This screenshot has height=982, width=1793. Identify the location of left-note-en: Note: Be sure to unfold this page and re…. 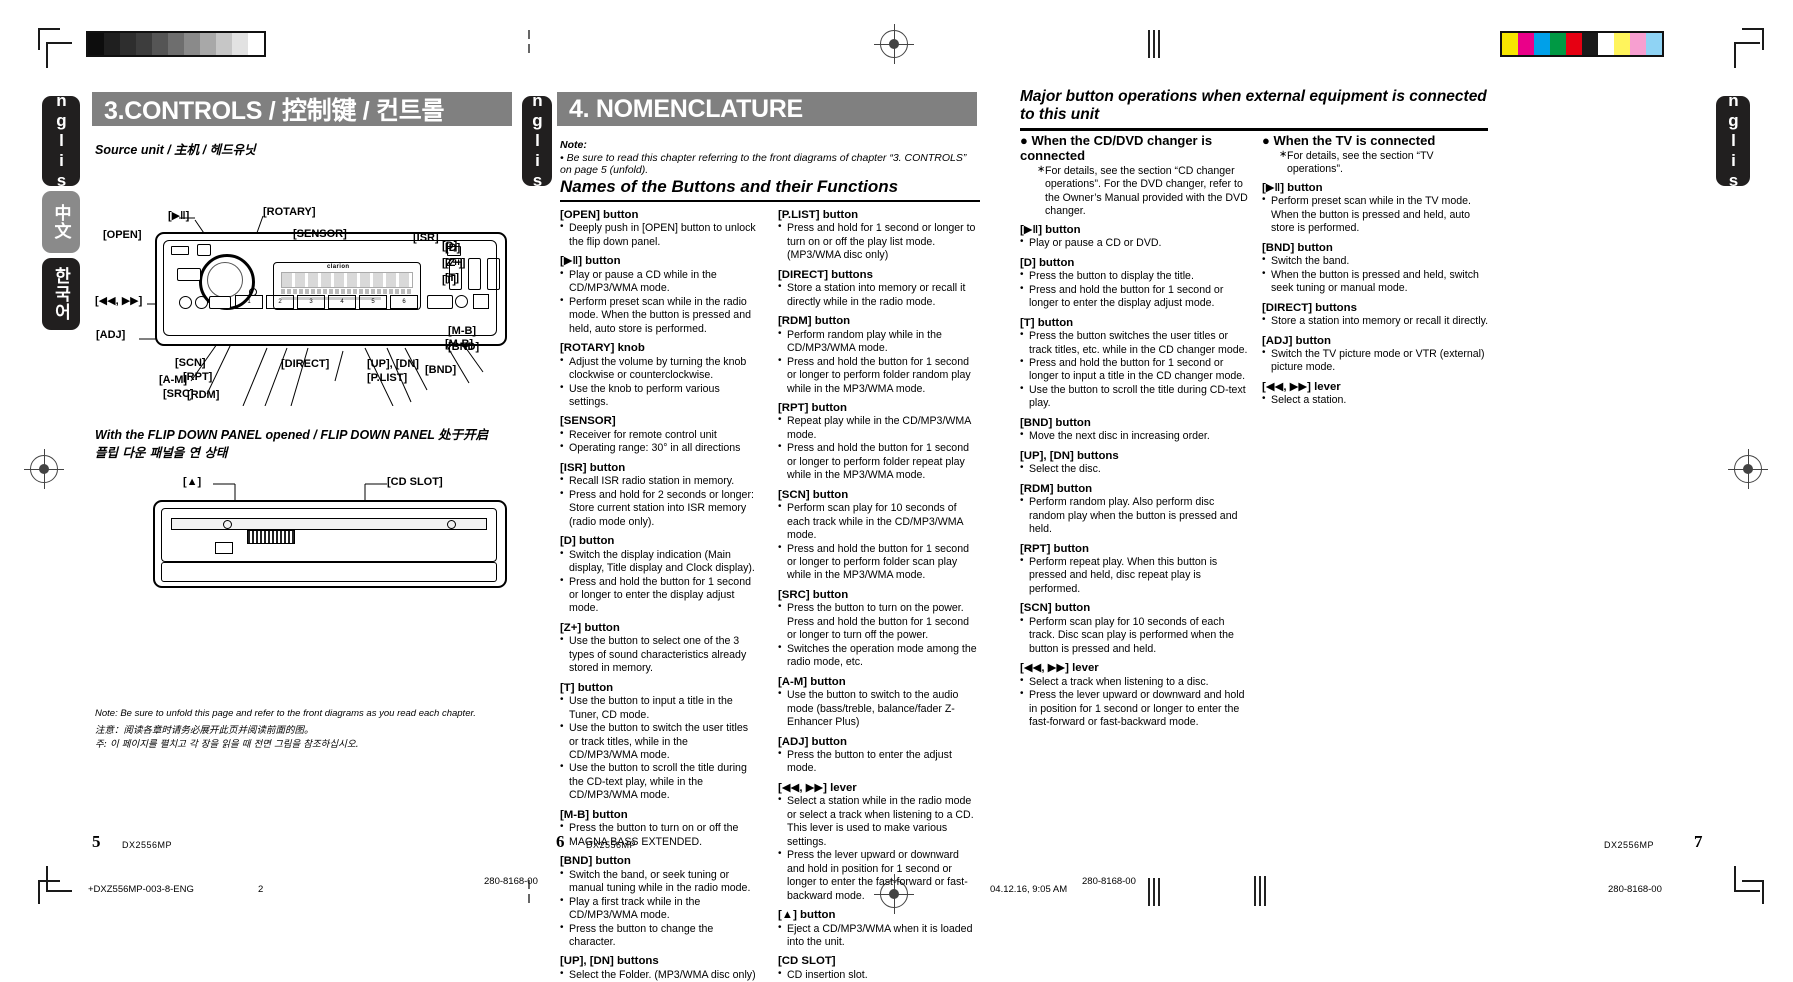
(285, 713).